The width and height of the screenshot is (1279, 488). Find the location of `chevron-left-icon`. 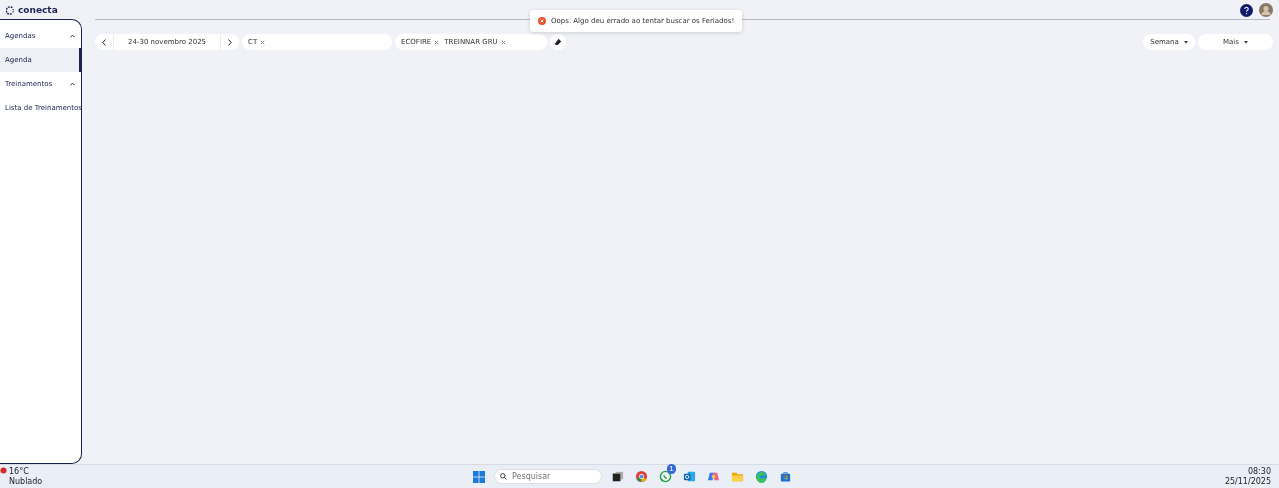

chevron-left-icon is located at coordinates (104, 42).